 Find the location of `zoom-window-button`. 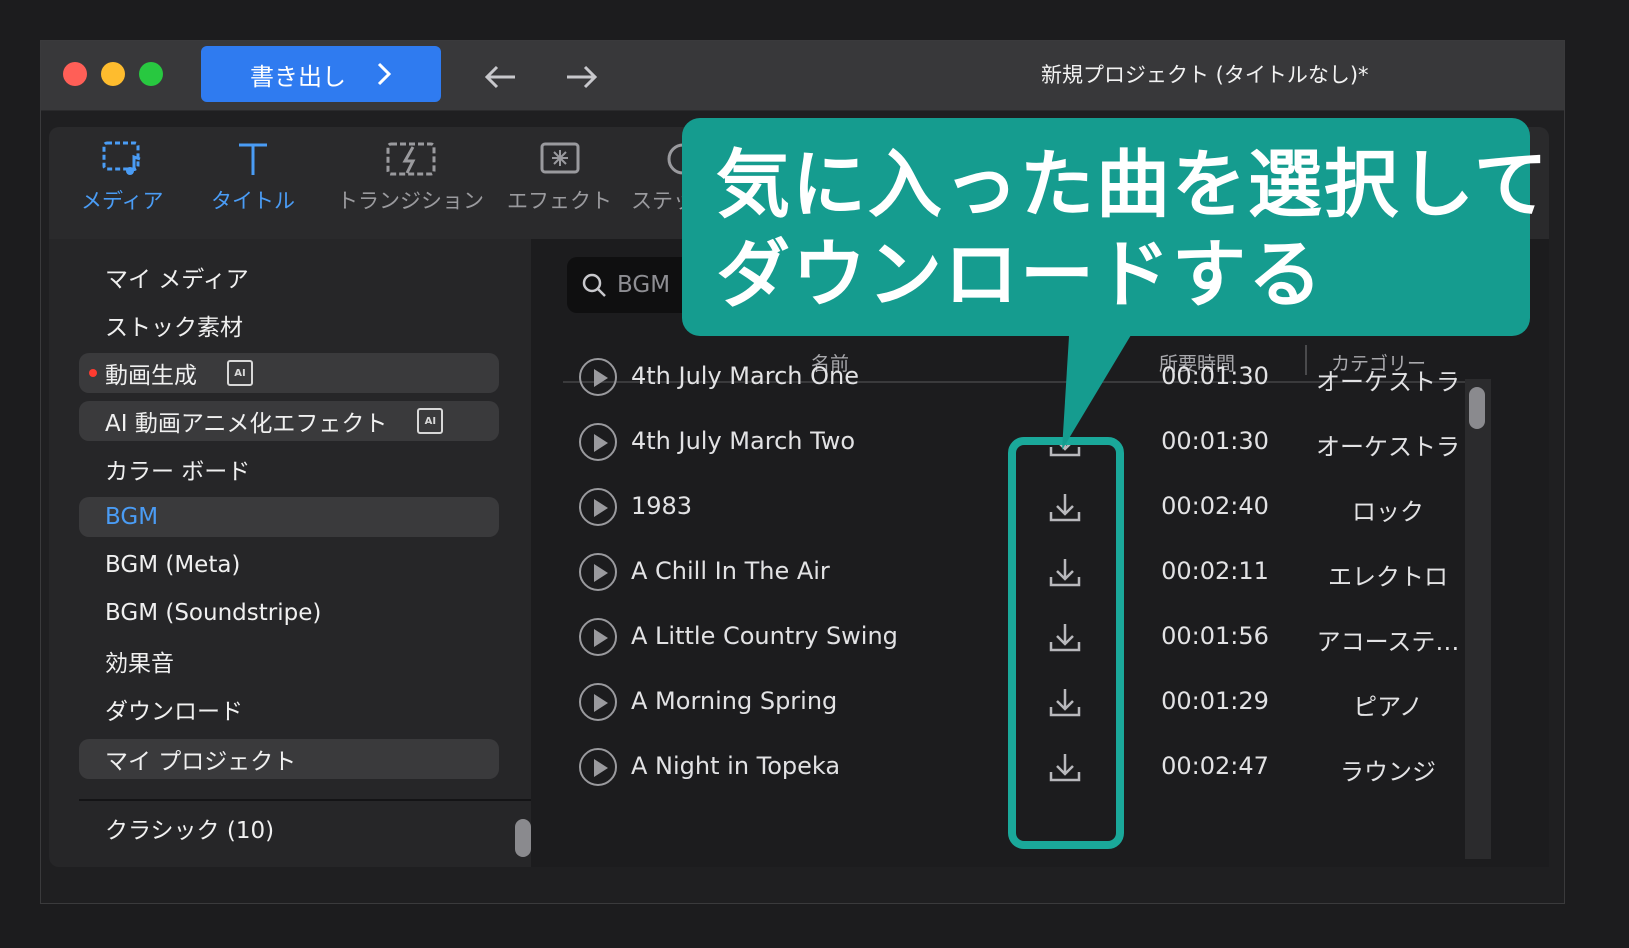

zoom-window-button is located at coordinates (151, 74).